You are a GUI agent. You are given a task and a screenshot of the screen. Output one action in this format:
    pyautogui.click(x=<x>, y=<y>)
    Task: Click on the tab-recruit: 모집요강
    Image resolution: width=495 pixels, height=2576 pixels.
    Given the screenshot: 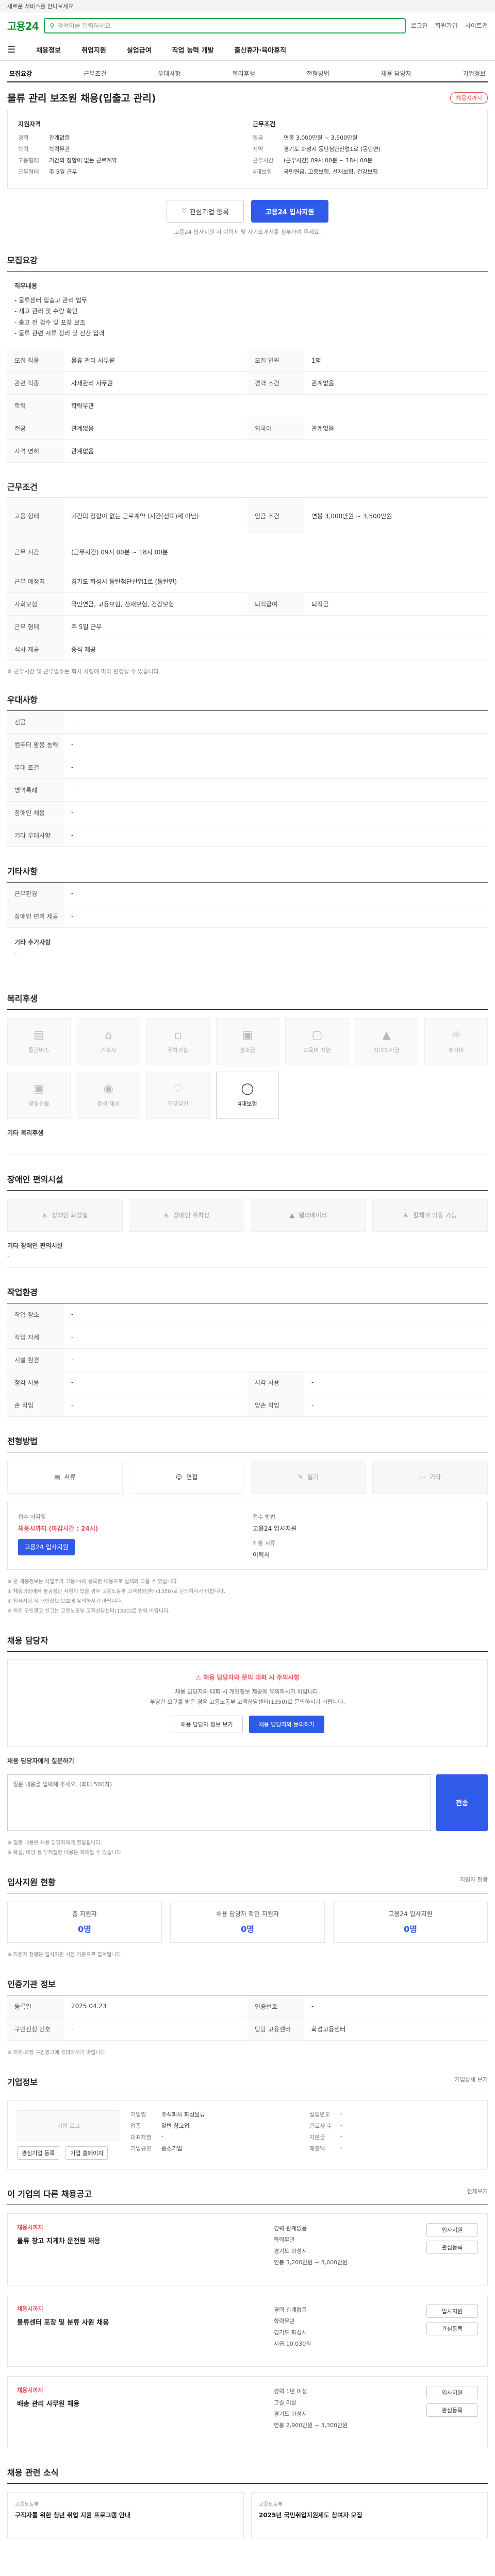 What is the action you would take?
    pyautogui.click(x=20, y=73)
    